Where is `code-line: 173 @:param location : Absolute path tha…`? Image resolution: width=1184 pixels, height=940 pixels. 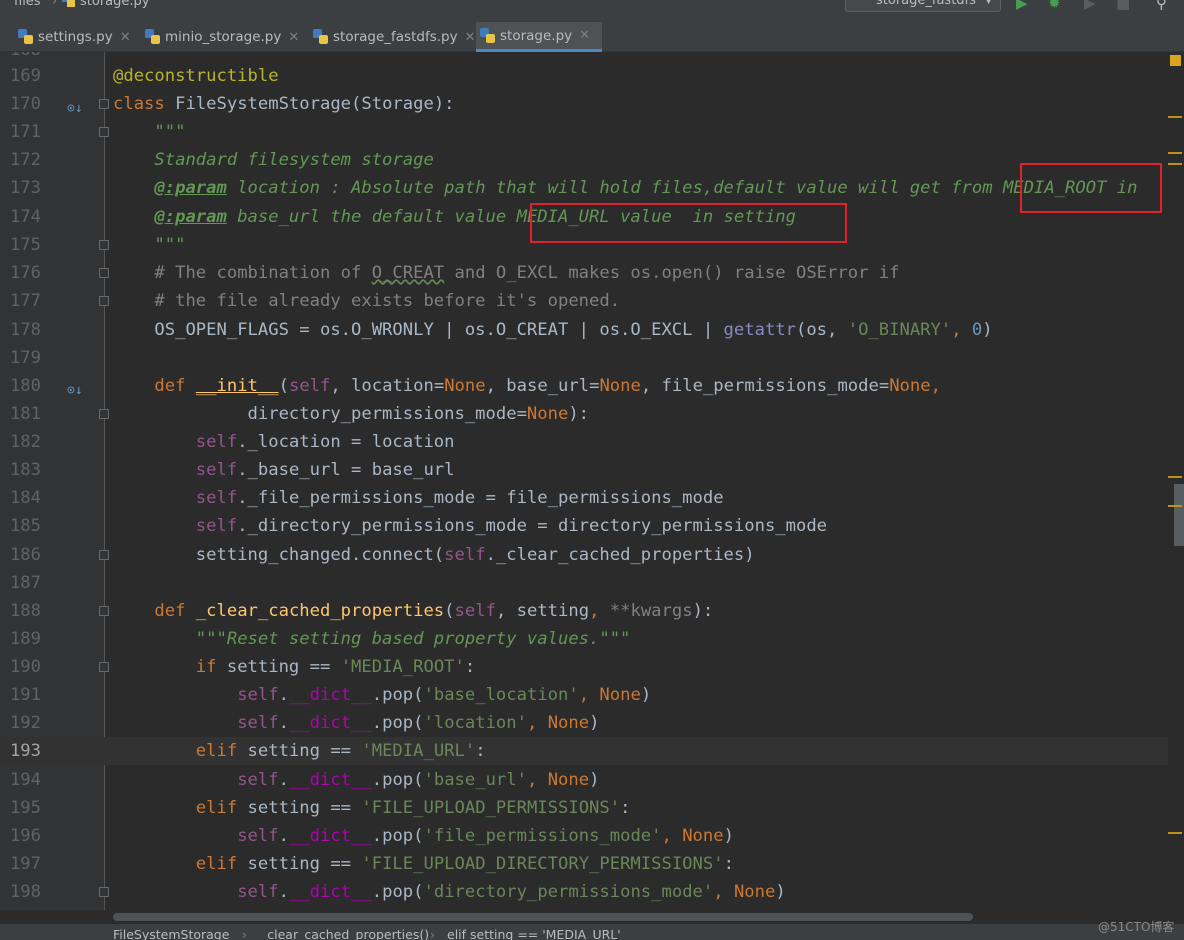 code-line: 173 @:param location : Absolute path tha… is located at coordinates (584, 188).